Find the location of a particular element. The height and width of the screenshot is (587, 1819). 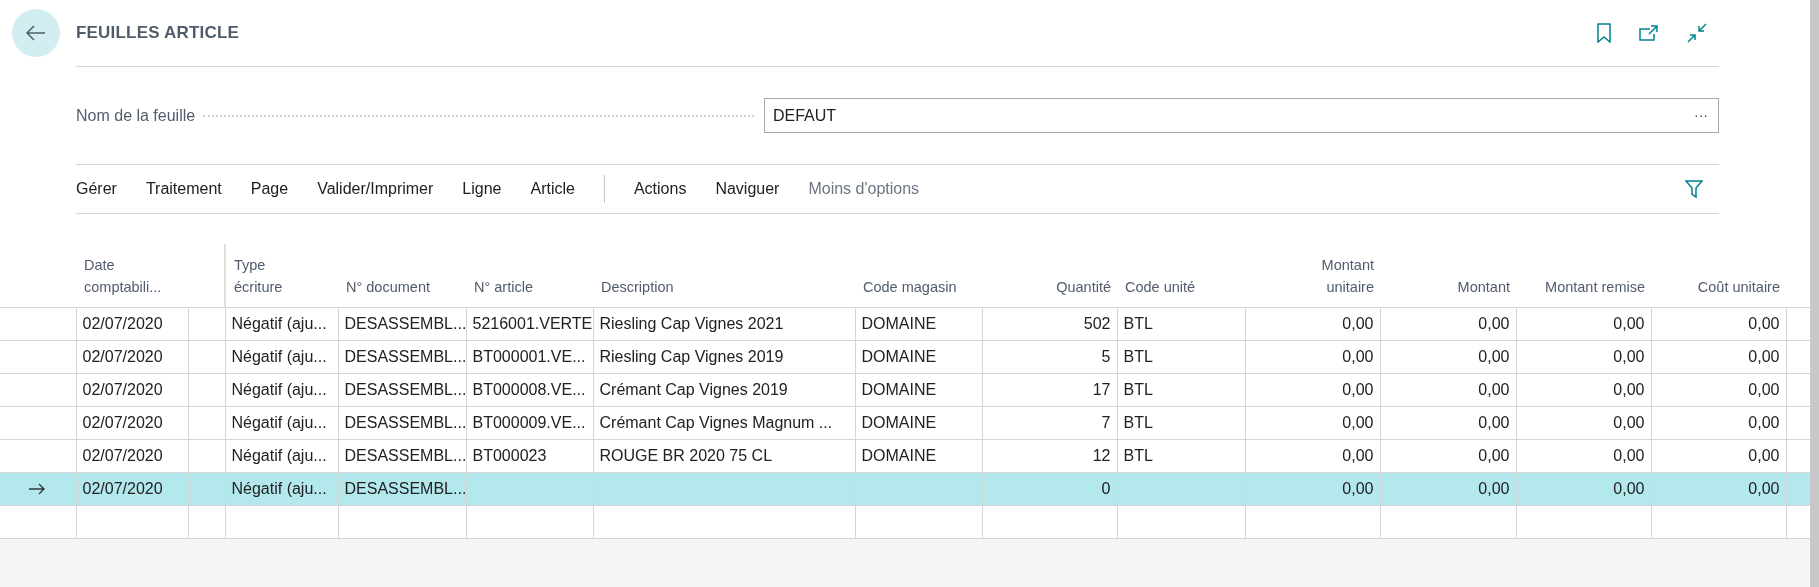

more-button: ··· is located at coordinates (1701, 115).